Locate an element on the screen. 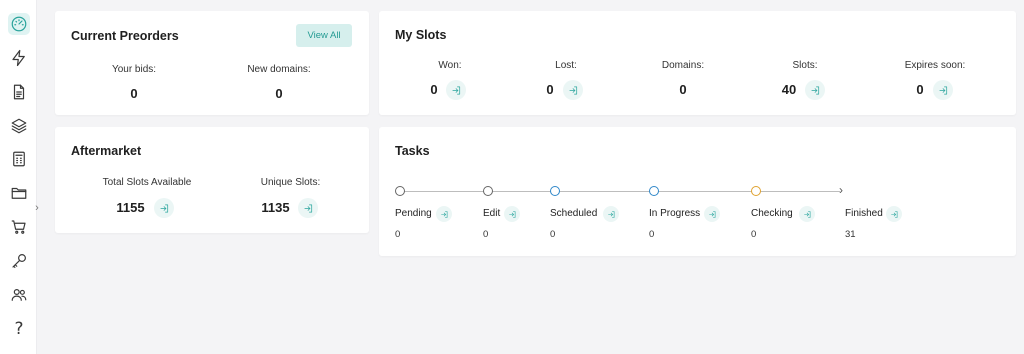 The height and width of the screenshot is (354, 1024). task-scheduled-label: Scheduled is located at coordinates (574, 213).